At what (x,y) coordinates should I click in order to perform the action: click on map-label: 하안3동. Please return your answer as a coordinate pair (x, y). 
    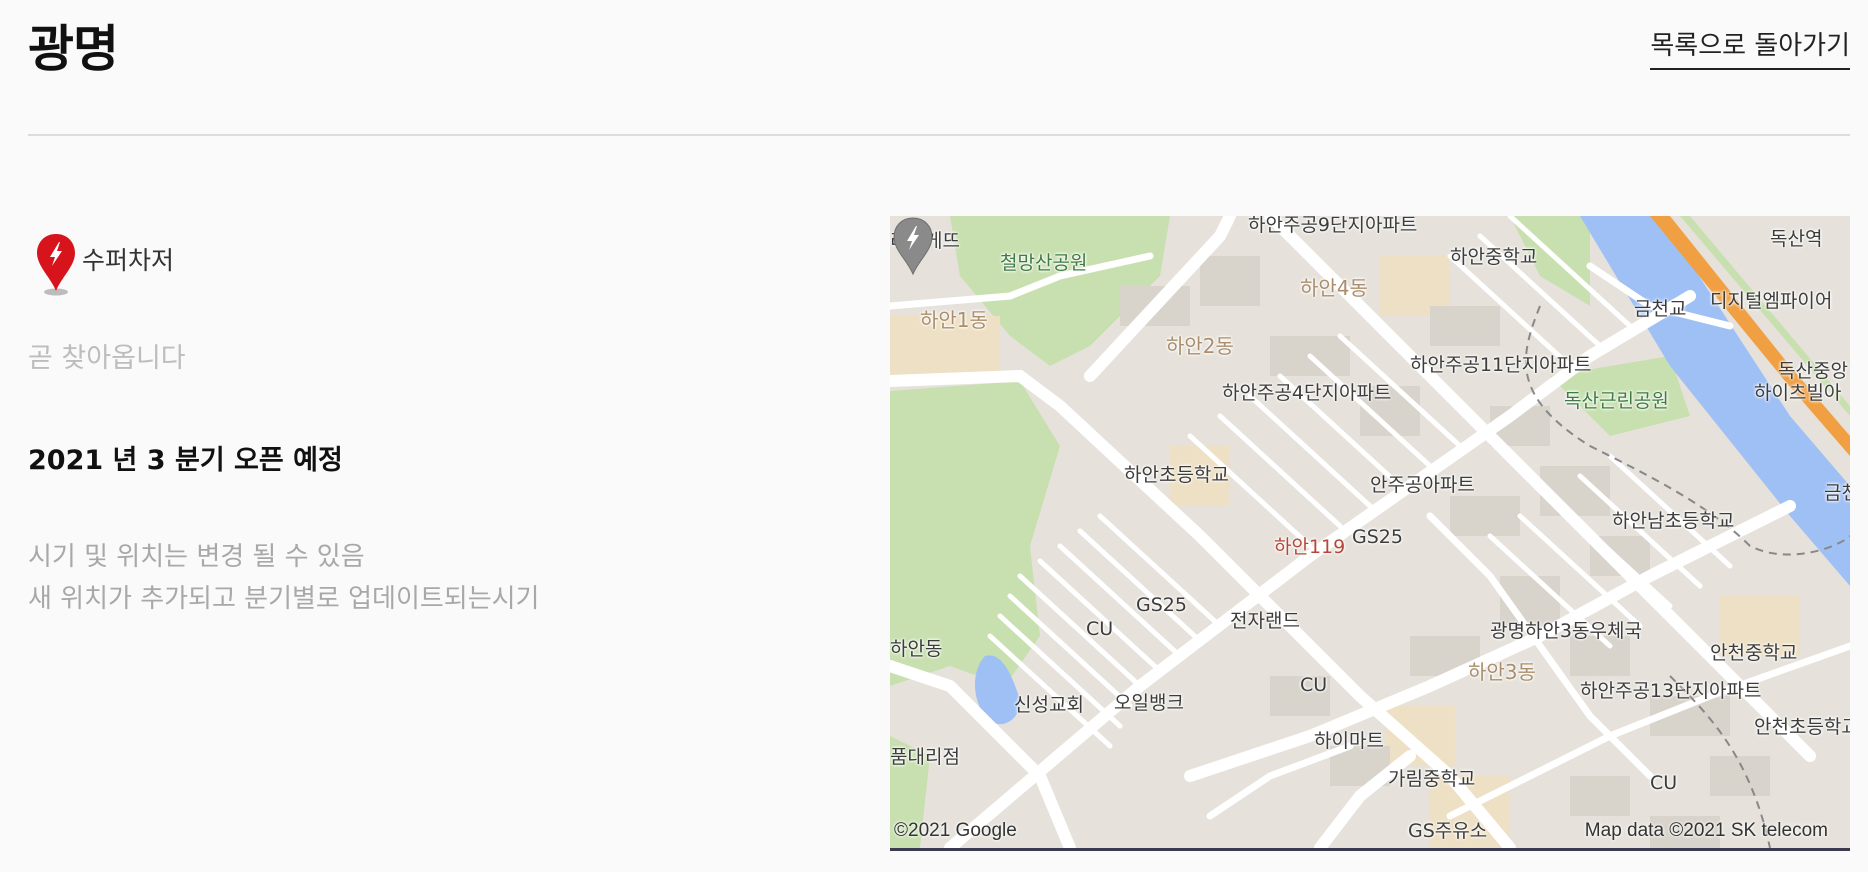
    Looking at the image, I should click on (1502, 672).